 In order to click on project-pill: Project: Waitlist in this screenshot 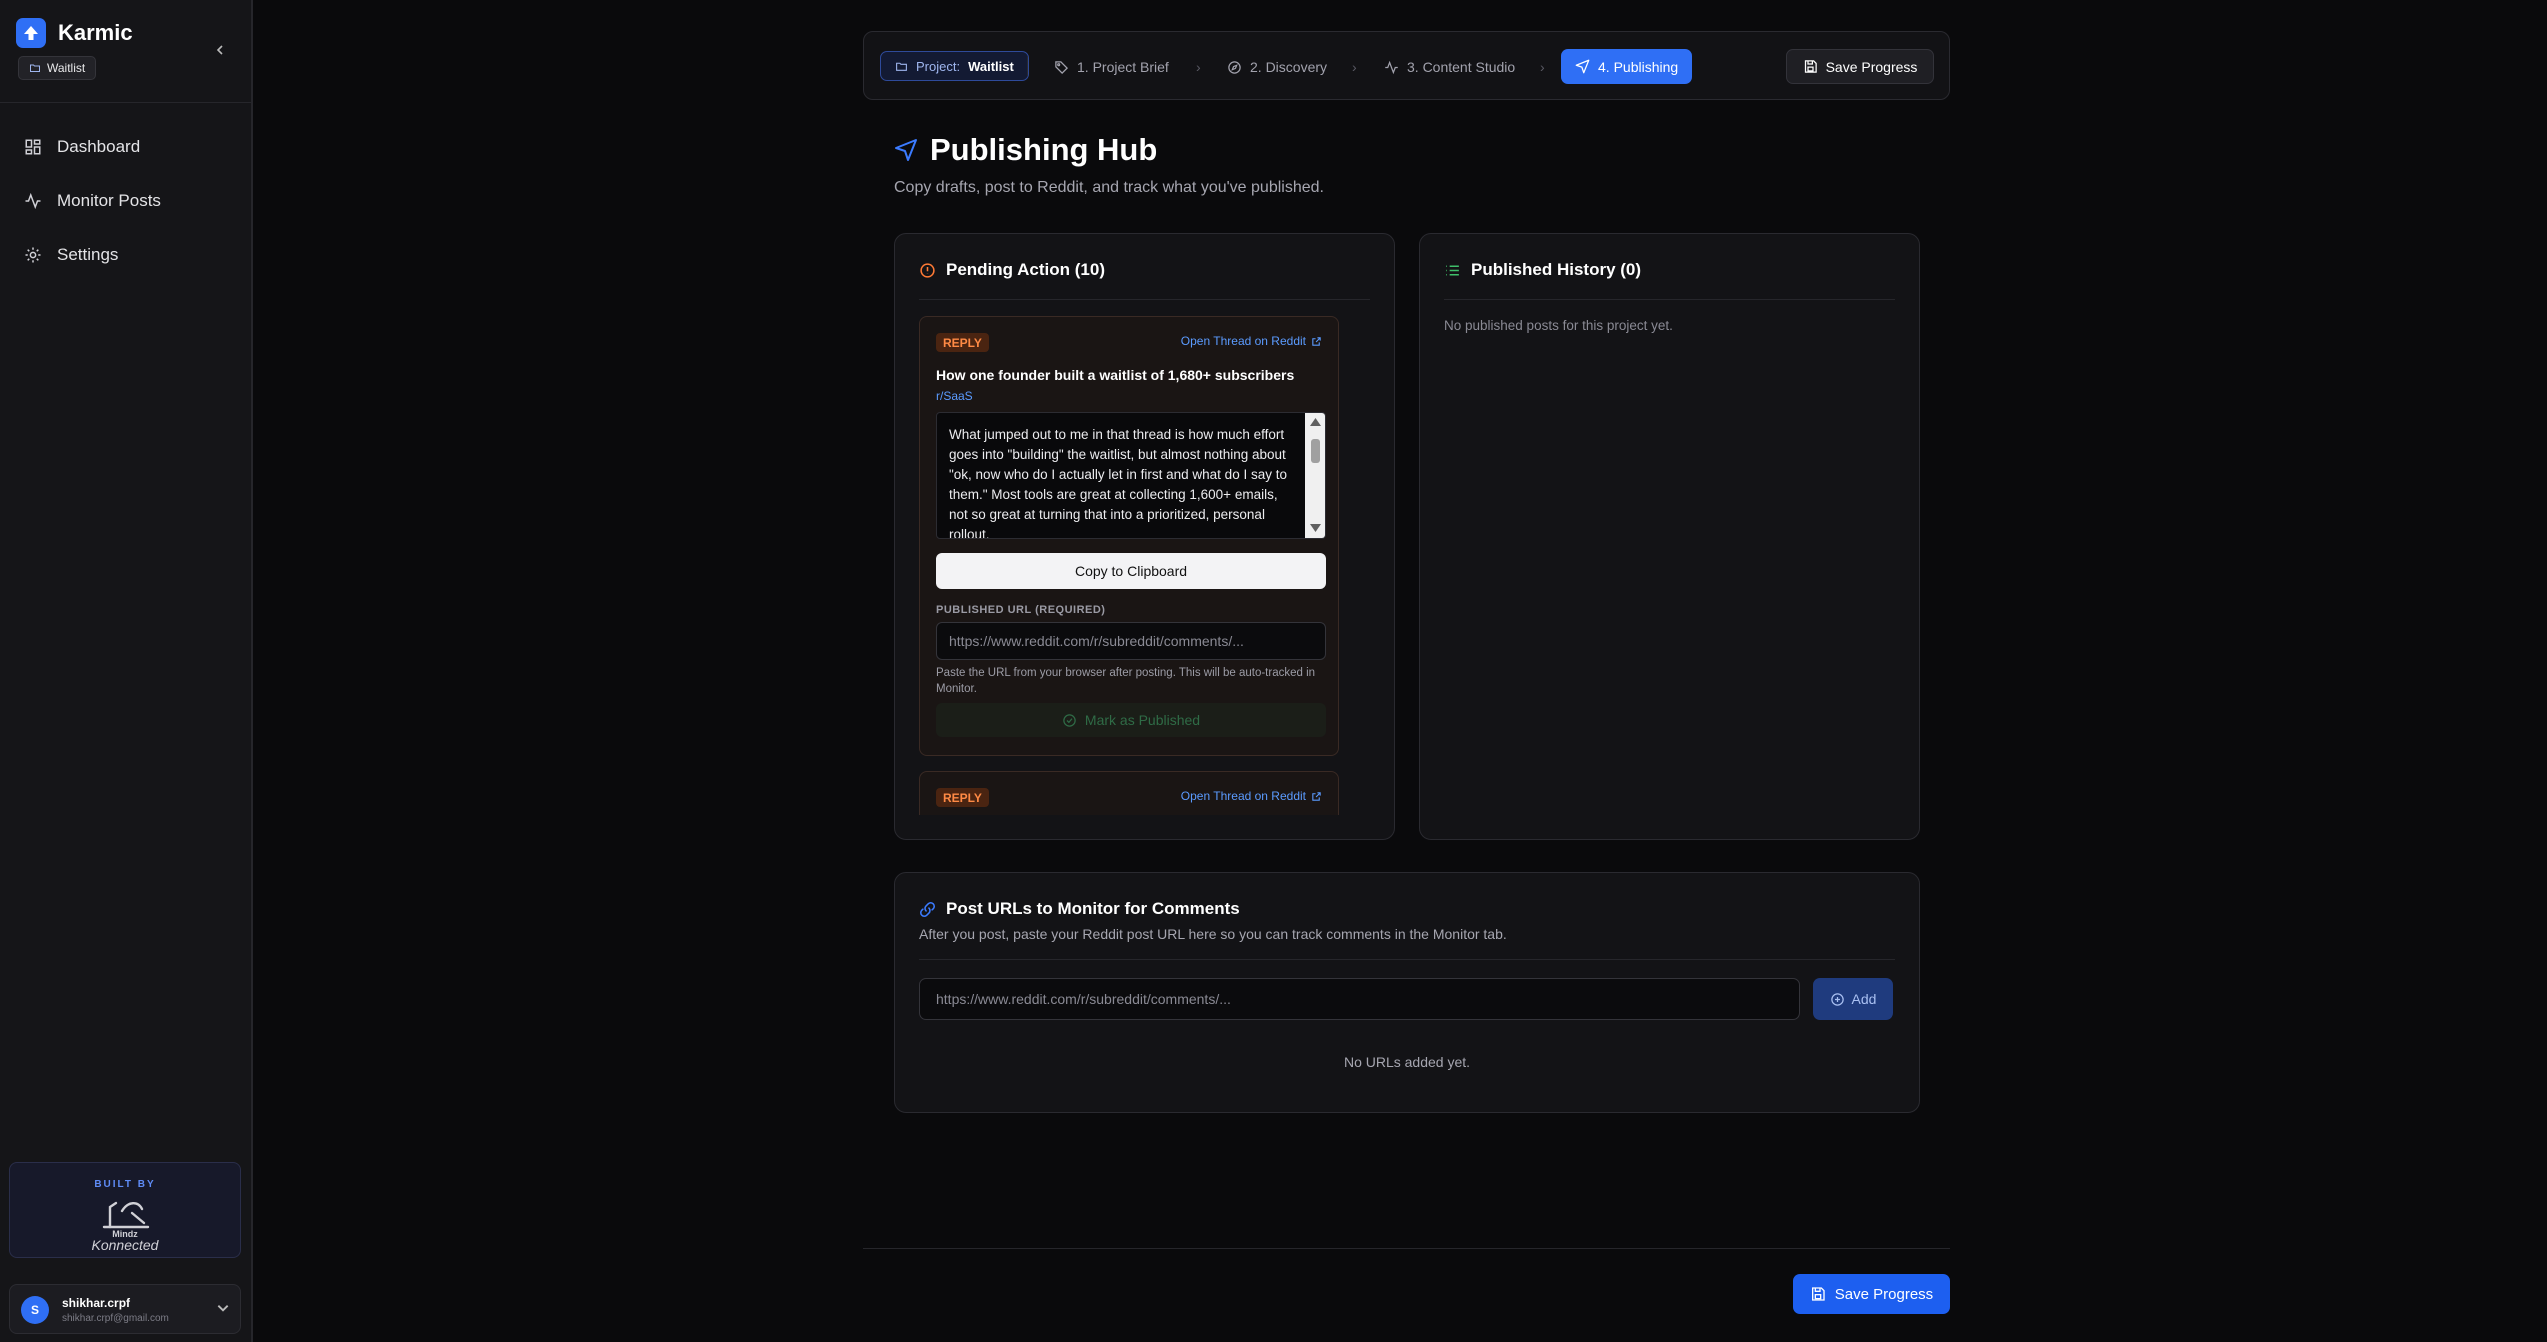, I will do `click(954, 66)`.